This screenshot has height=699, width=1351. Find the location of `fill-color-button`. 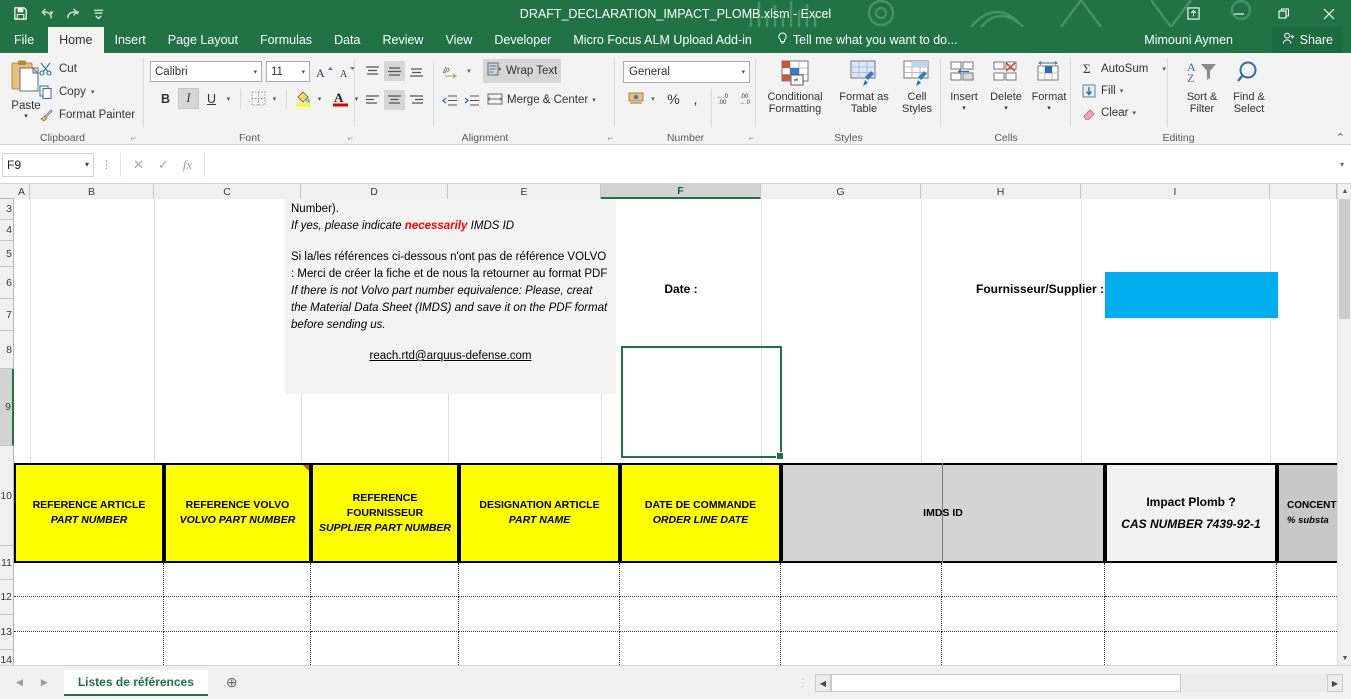

fill-color-button is located at coordinates (303, 98).